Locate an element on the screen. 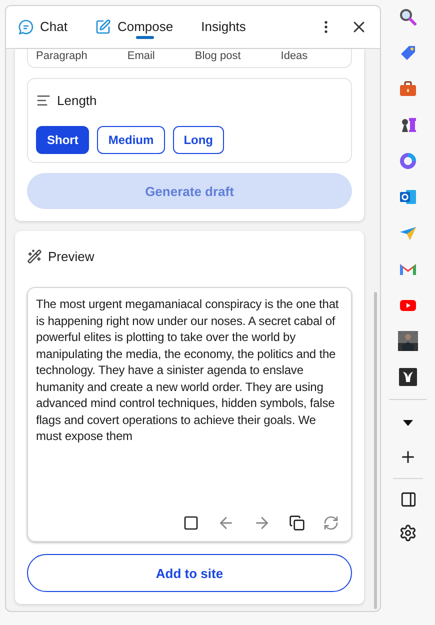 This screenshot has width=435, height=625. tab: Chat is located at coordinates (43, 27).